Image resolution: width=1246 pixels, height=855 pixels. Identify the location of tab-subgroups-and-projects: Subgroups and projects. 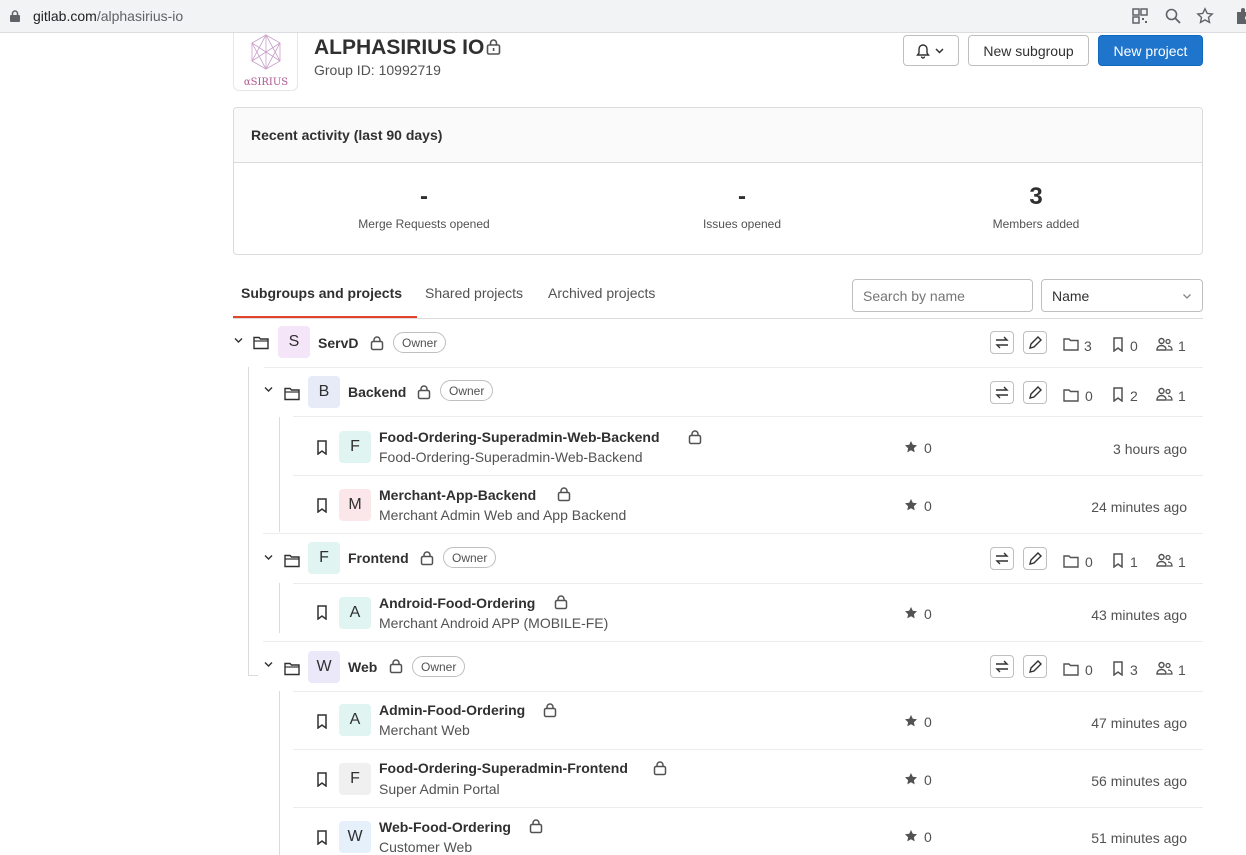
(321, 293).